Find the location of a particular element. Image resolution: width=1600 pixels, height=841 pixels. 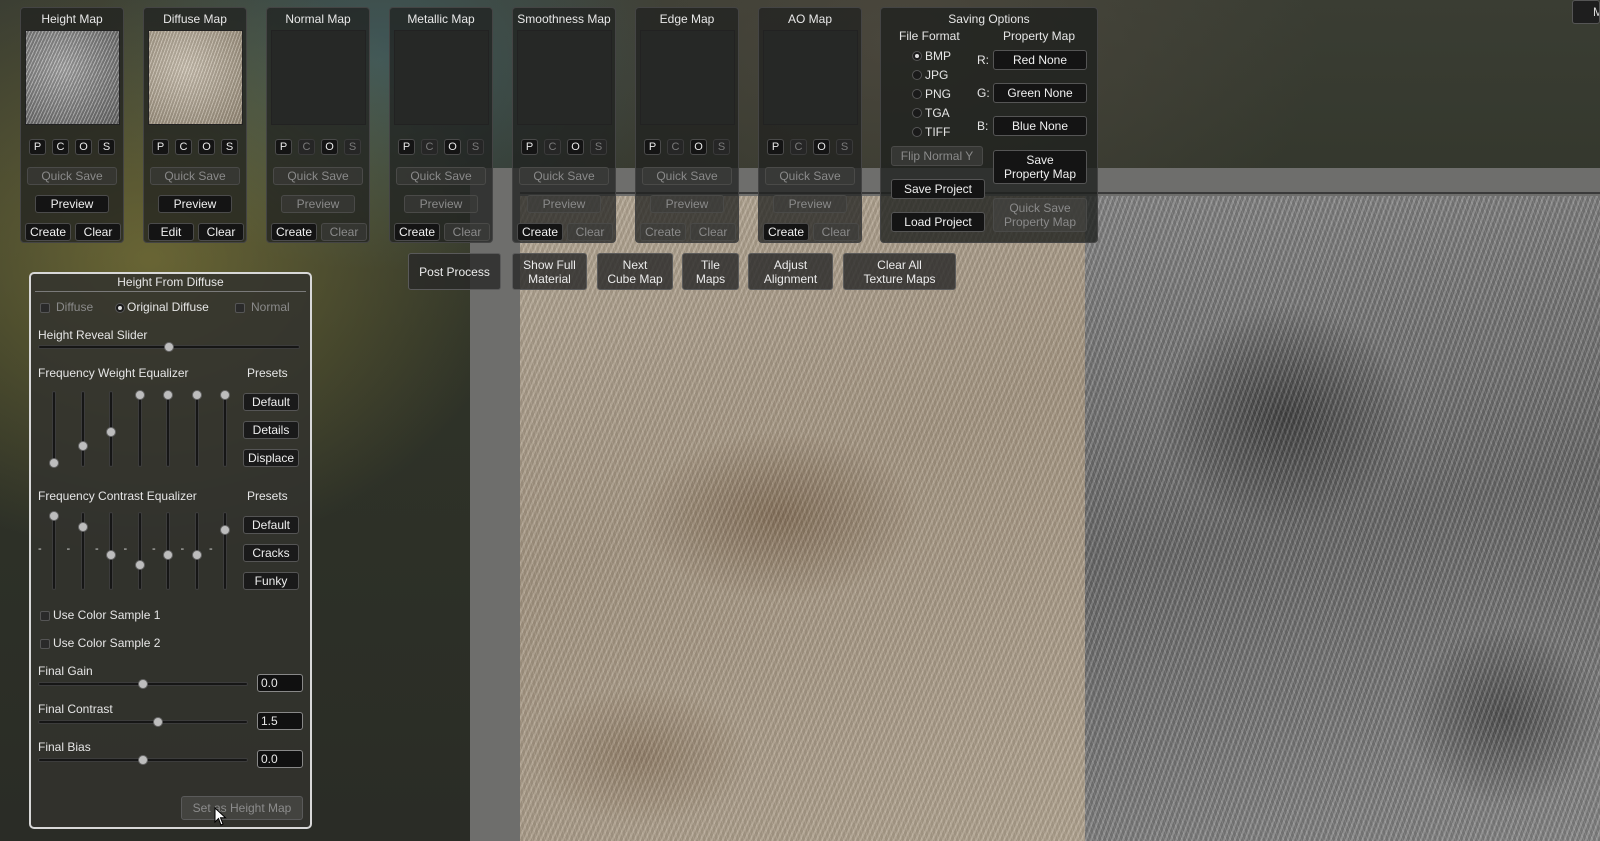

metallic-quick-save-button: Quick Save is located at coordinates (441, 176).